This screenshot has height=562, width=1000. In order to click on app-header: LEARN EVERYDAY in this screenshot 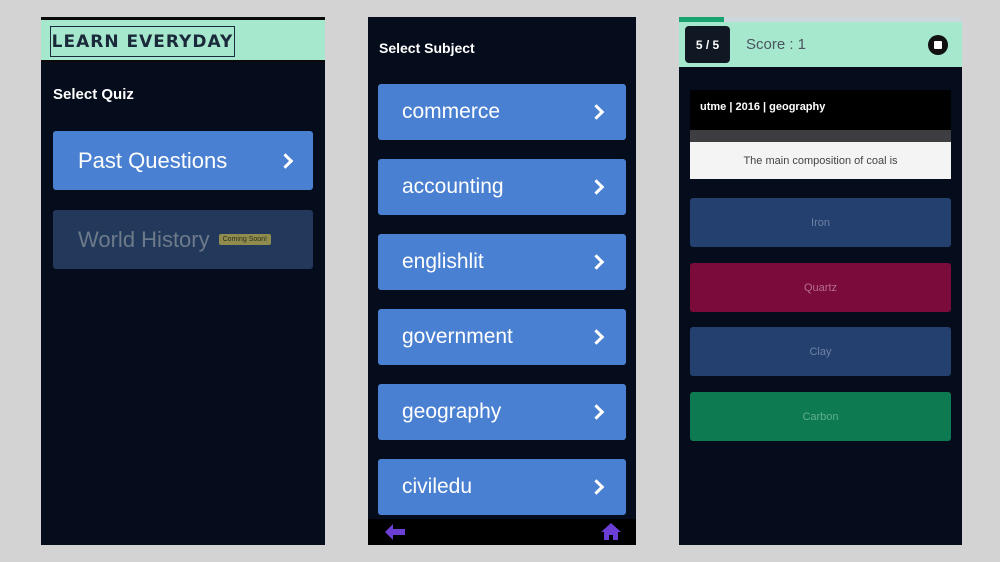, I will do `click(183, 39)`.